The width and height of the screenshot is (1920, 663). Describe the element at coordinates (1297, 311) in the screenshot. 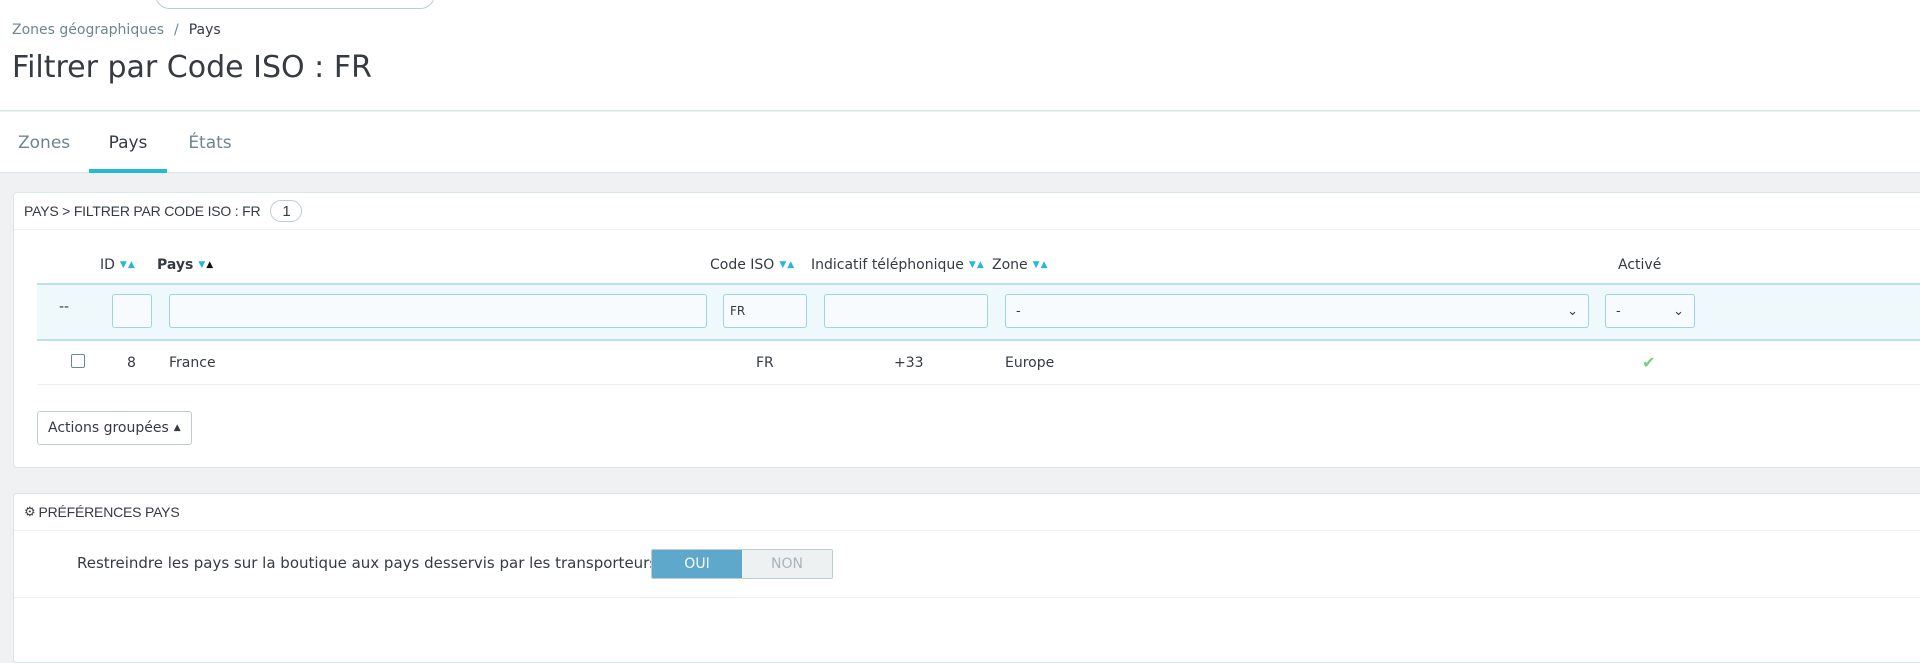

I see `filter-zone-select: - ⌄` at that location.